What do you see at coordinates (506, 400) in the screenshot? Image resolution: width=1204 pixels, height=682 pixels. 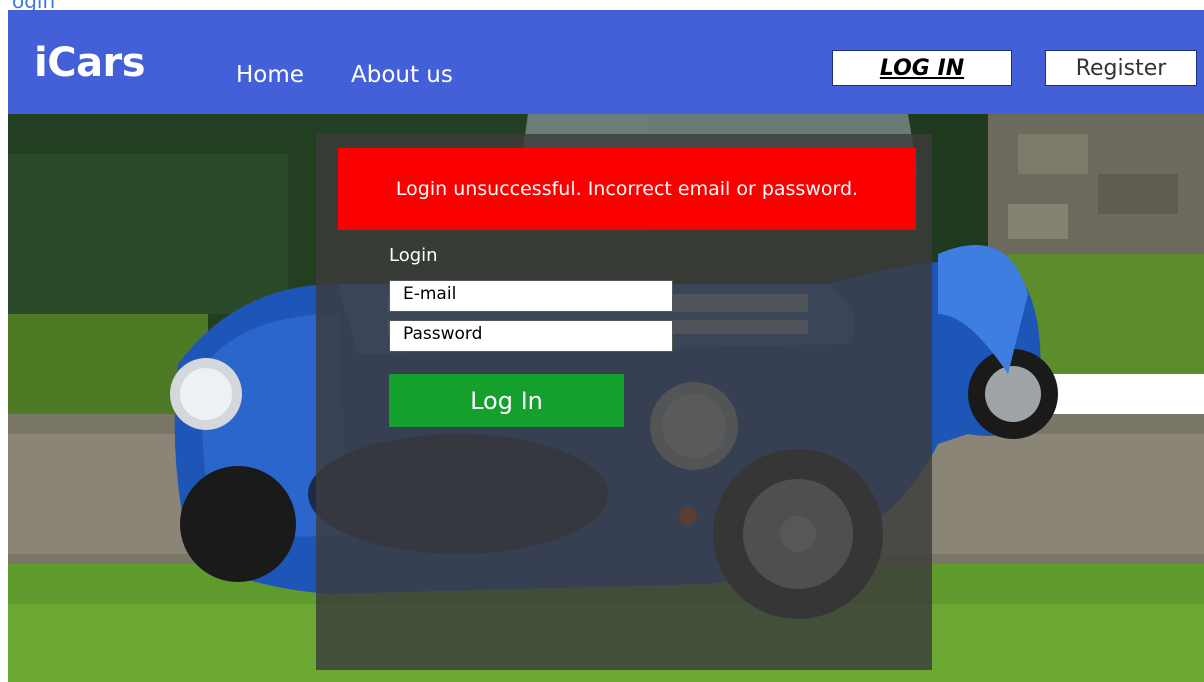 I see `login-submit-button: Log In` at bounding box center [506, 400].